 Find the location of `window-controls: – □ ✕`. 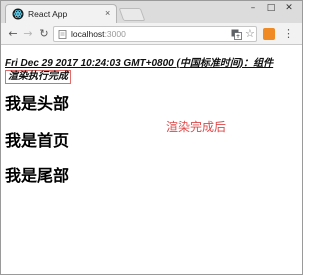

window-controls: – □ ✕ is located at coordinates (271, 9).